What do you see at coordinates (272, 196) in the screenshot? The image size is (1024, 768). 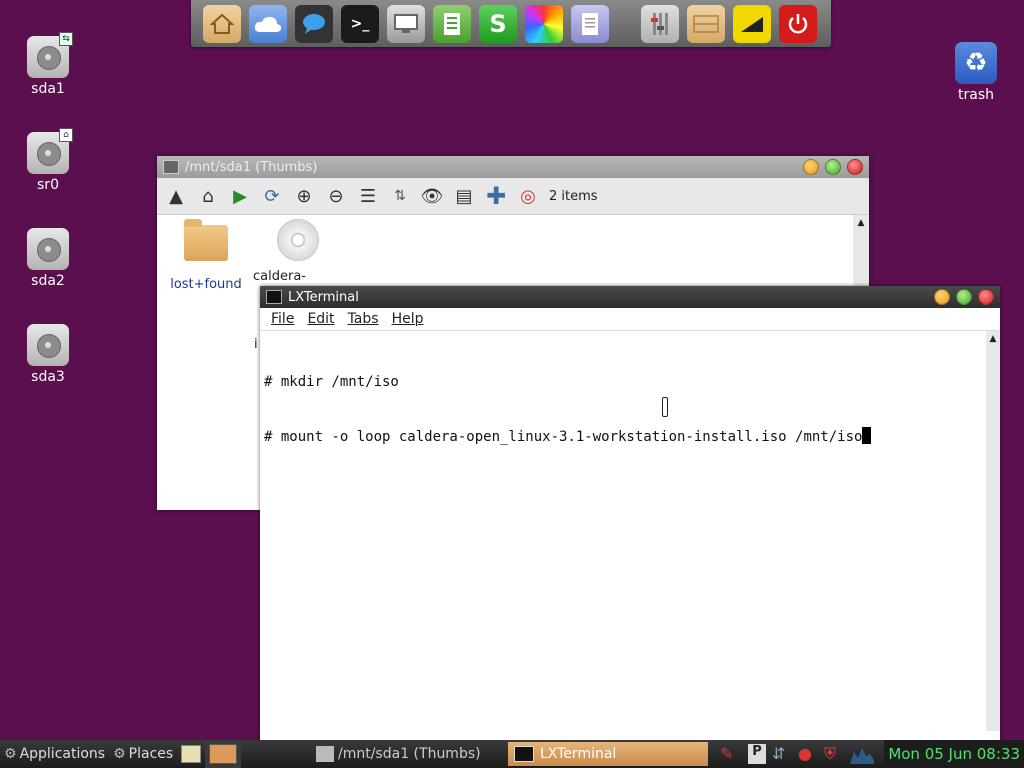 I see `refresh-icon: ⟳` at bounding box center [272, 196].